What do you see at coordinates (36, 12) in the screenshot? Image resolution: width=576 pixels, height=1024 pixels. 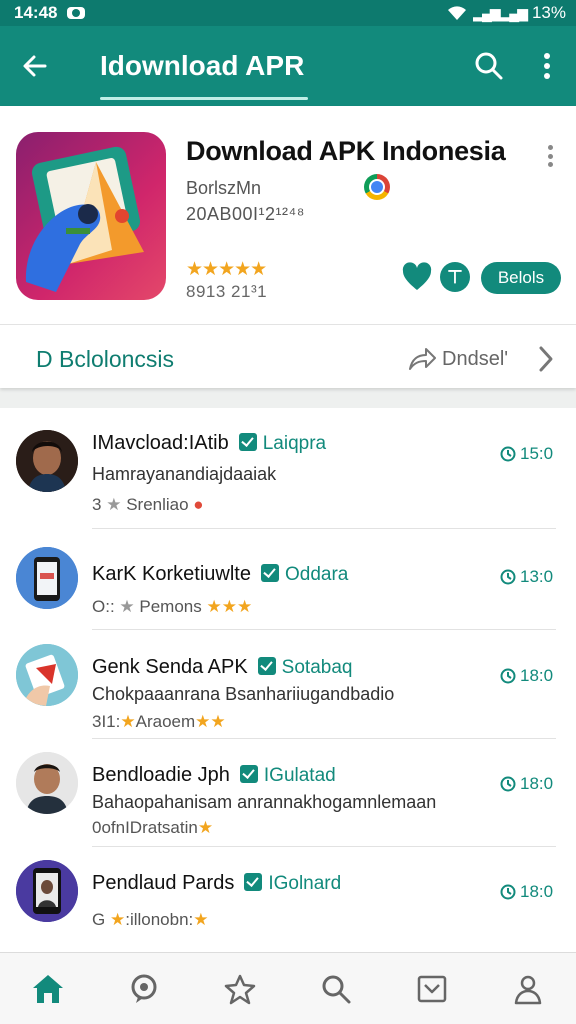 I see `status-time: 14:48` at bounding box center [36, 12].